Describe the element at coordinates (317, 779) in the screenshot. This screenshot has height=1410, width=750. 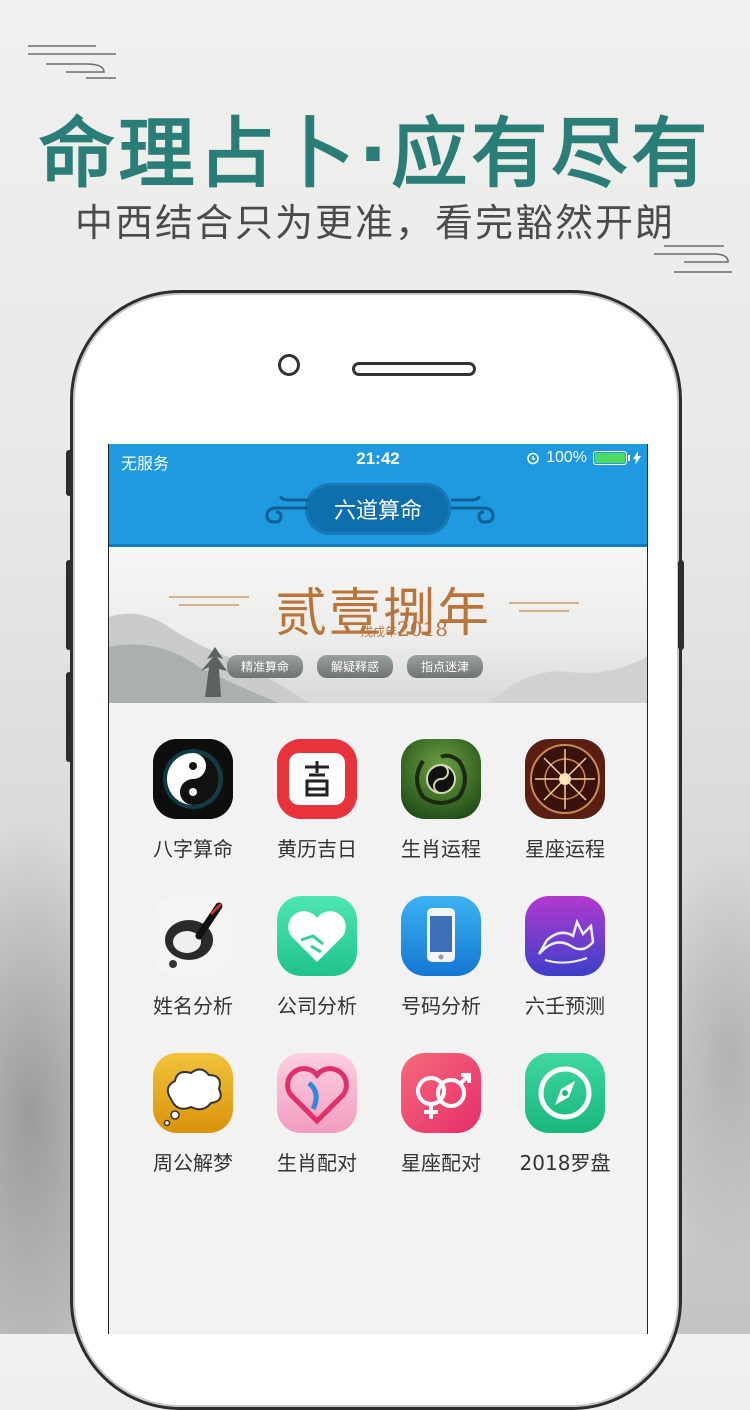
I see `calendar-ji-icon` at that location.